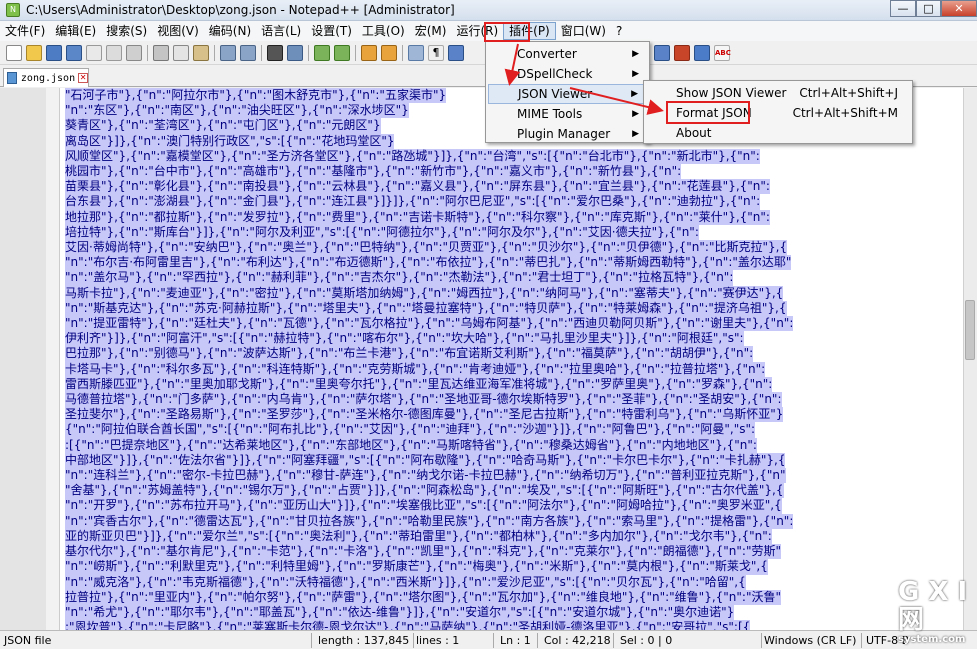 The height and width of the screenshot is (649, 977). What do you see at coordinates (778, 133) in the screenshot?
I see `about-item: About` at bounding box center [778, 133].